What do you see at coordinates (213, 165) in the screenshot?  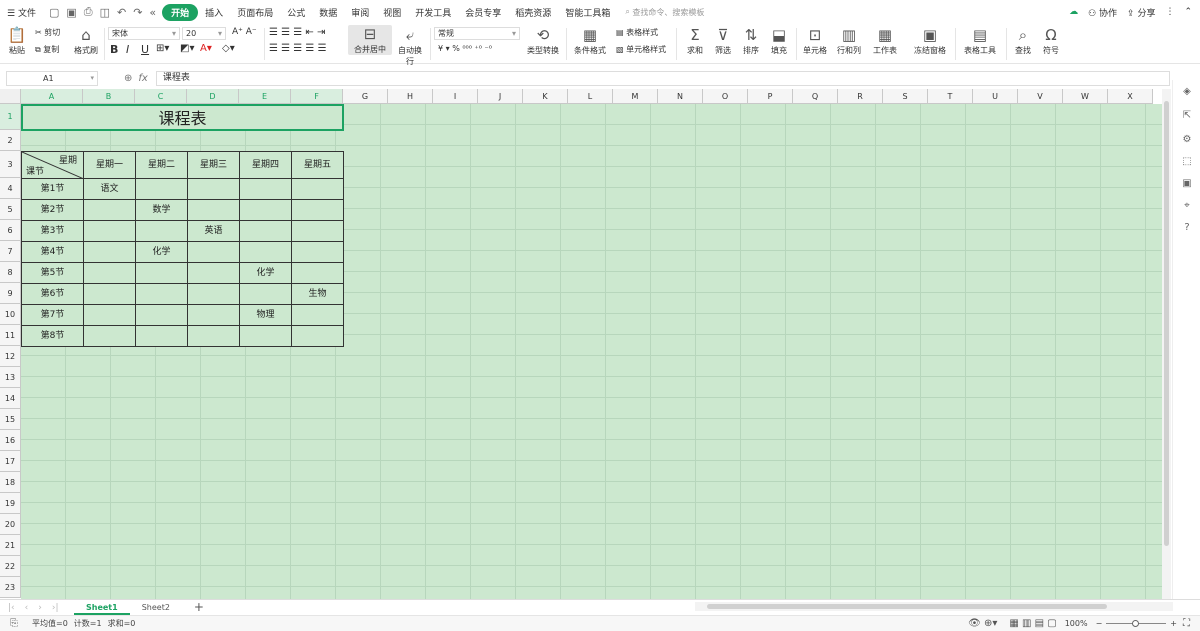 I see `day-header-cell: 星期三` at bounding box center [213, 165].